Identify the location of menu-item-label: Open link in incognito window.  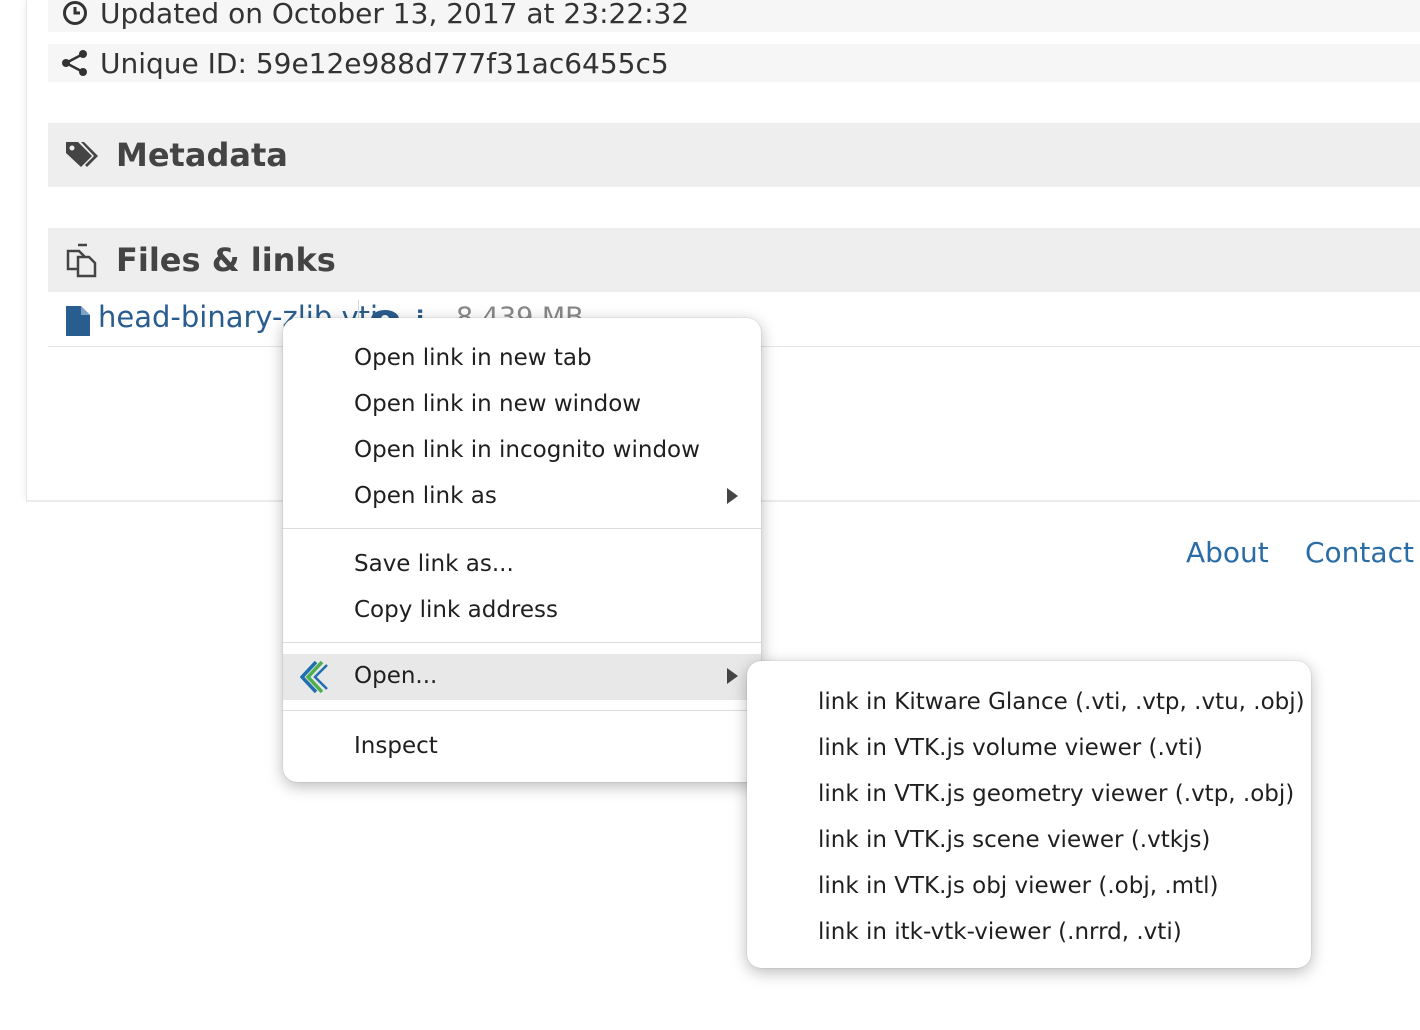
(527, 450).